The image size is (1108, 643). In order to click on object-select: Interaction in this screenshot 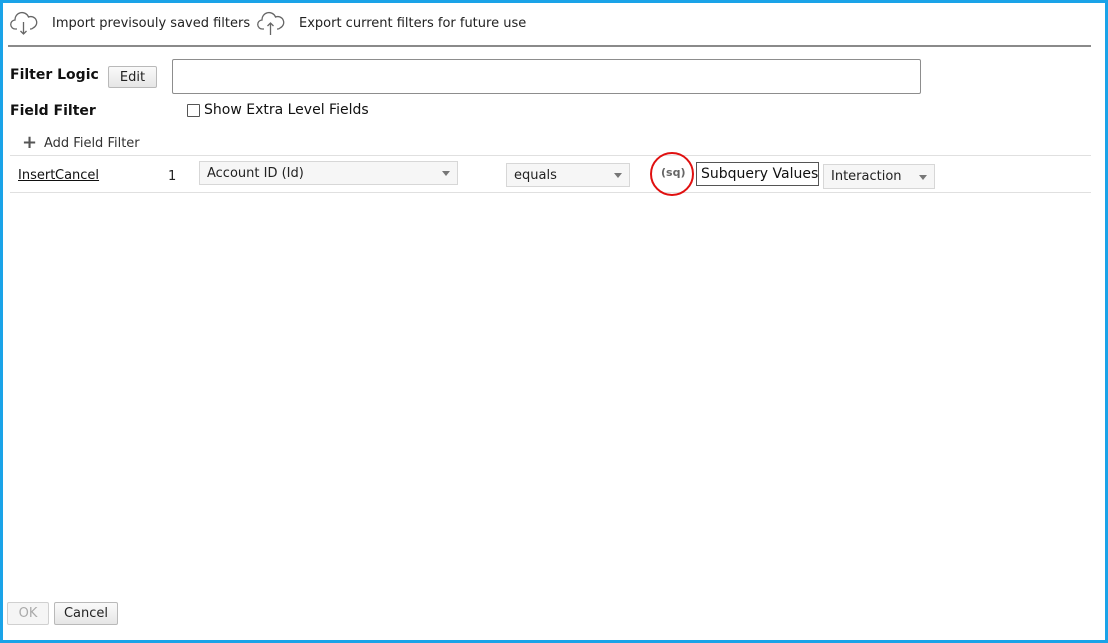, I will do `click(879, 176)`.